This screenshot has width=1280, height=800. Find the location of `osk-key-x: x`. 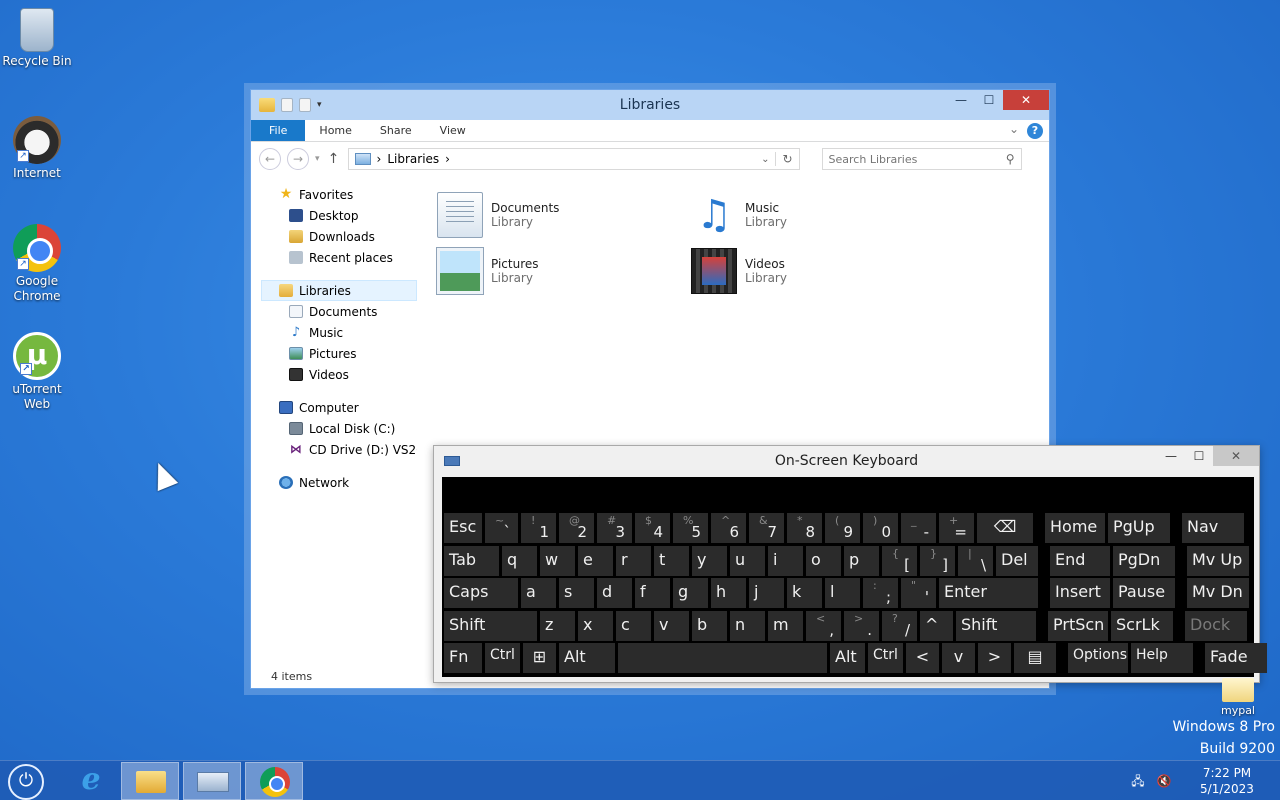

osk-key-x: x is located at coordinates (595, 625).